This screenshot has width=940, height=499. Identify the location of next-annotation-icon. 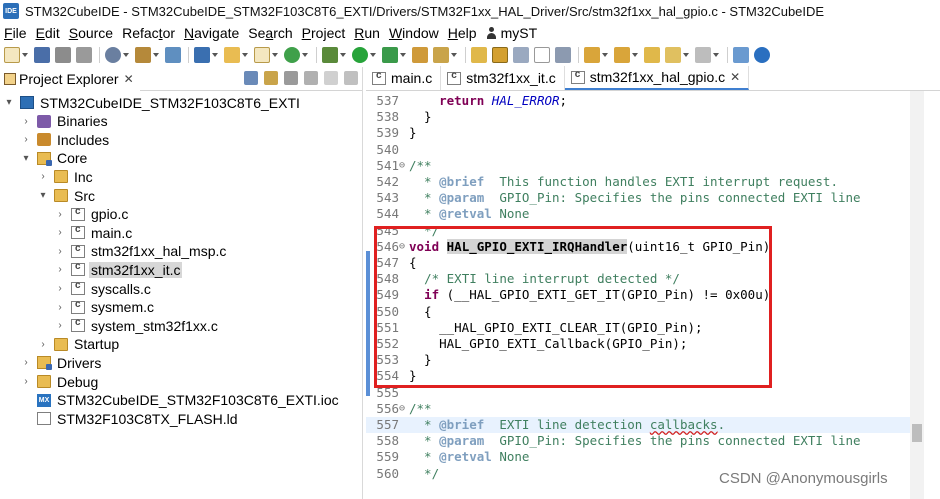
(592, 55).